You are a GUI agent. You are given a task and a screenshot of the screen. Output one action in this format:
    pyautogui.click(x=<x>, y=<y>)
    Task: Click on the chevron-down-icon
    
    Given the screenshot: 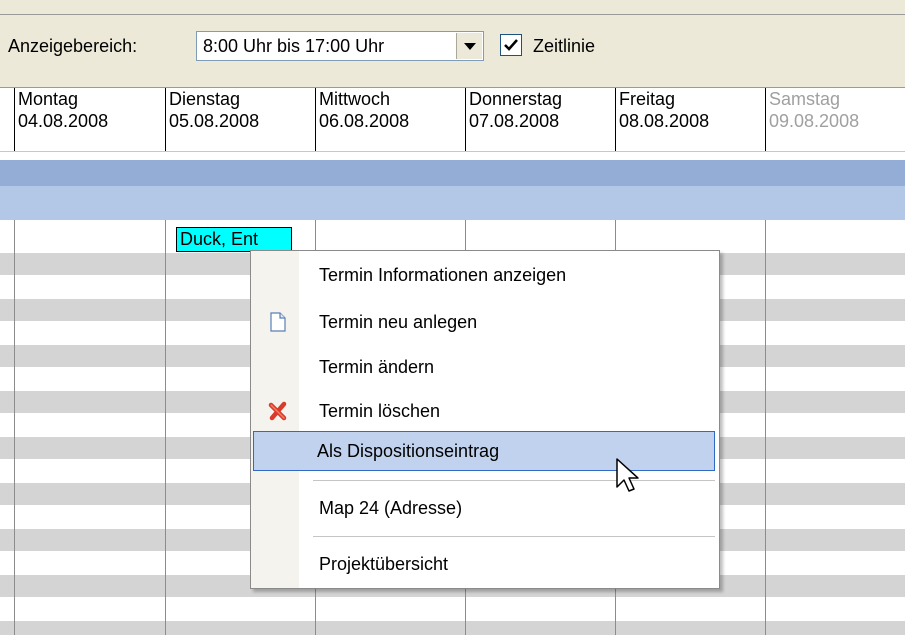 What is the action you would take?
    pyautogui.click(x=470, y=46)
    